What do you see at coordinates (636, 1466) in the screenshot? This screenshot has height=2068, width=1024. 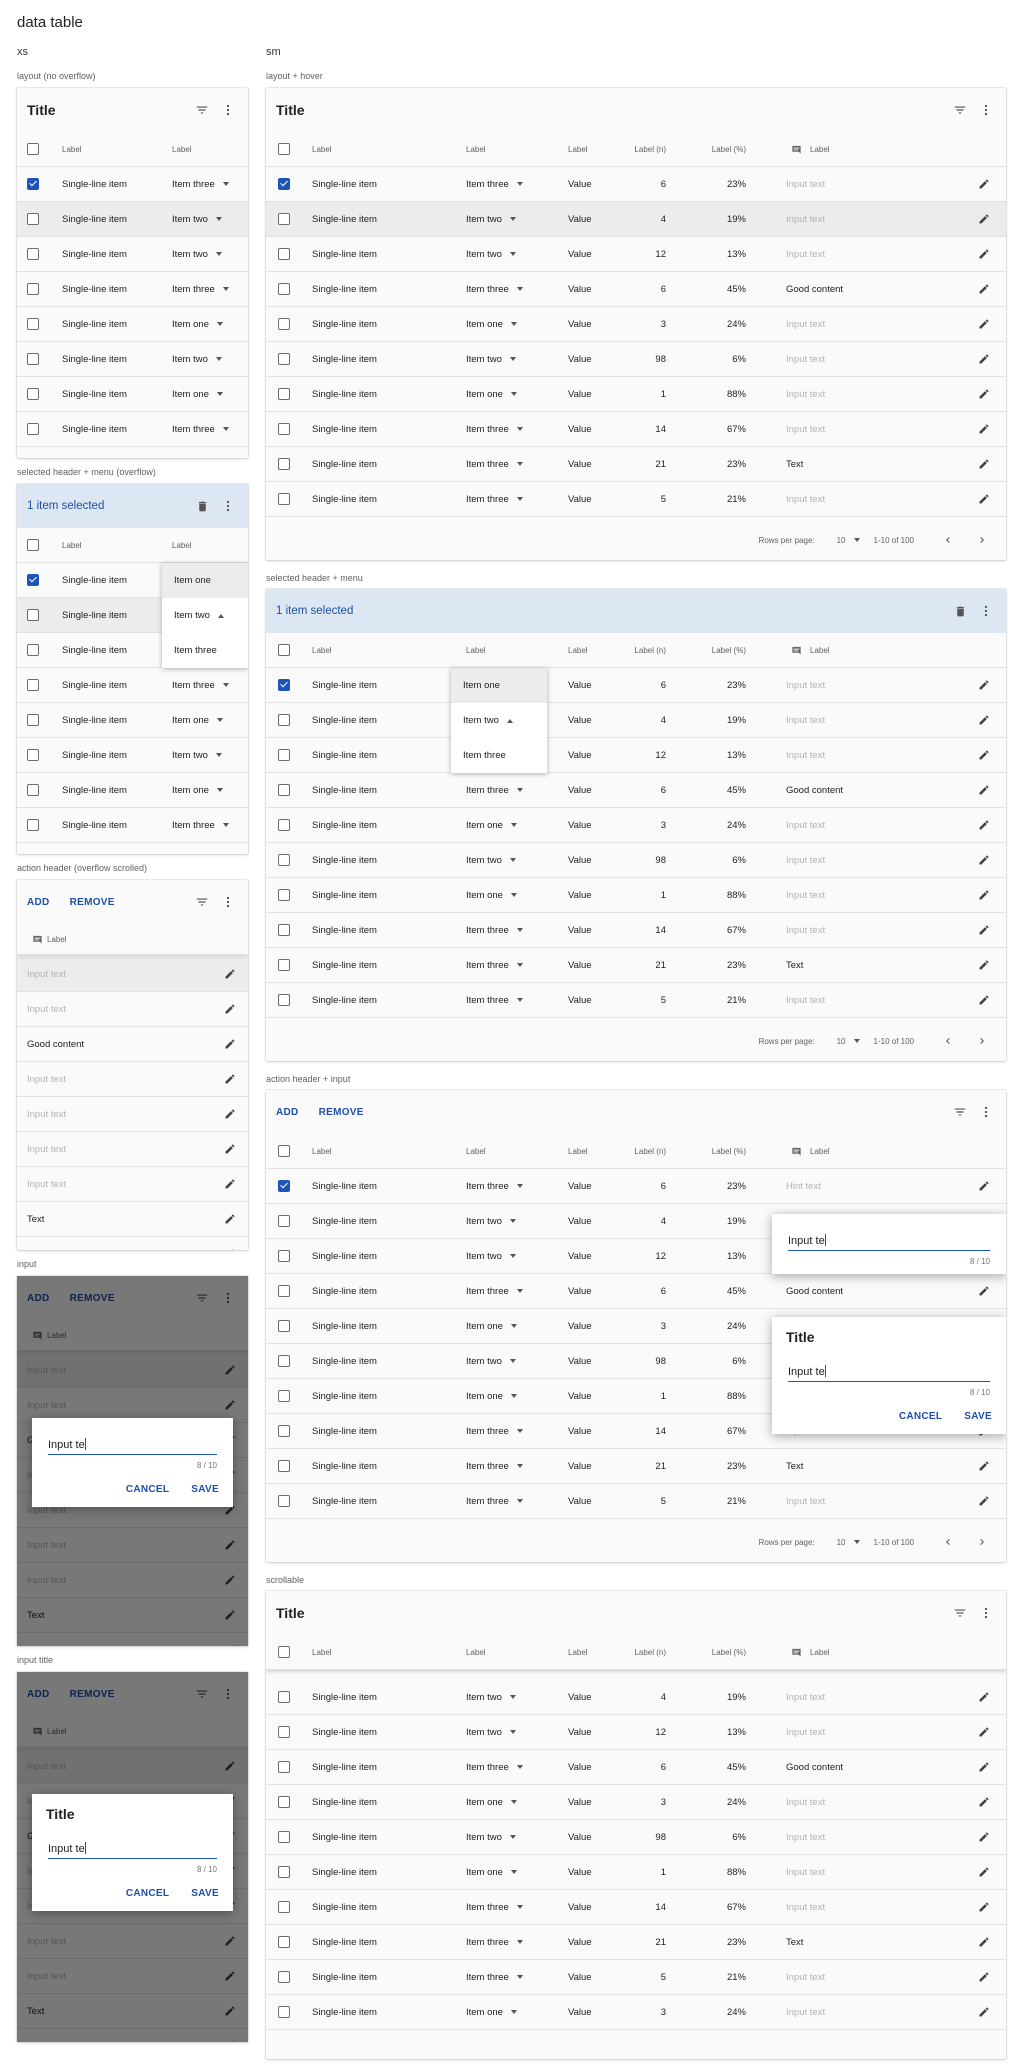 I see `table-row: Single-line item Item three Value 21 23% Text` at bounding box center [636, 1466].